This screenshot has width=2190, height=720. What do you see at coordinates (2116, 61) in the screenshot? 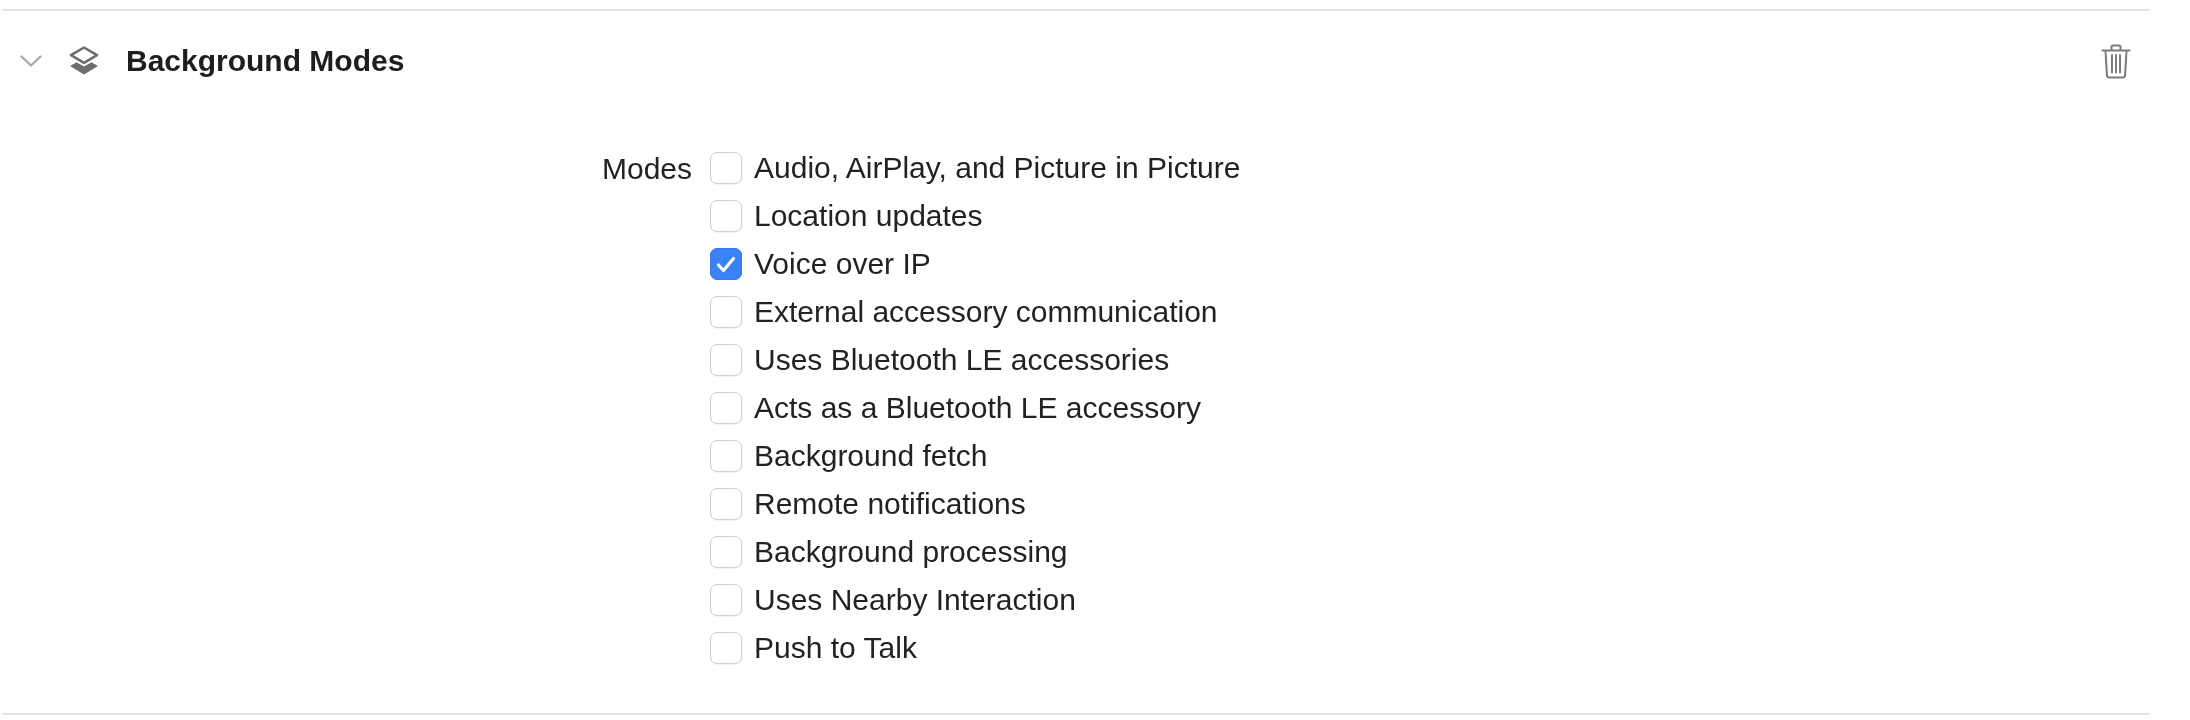
I see `trash-icon` at bounding box center [2116, 61].